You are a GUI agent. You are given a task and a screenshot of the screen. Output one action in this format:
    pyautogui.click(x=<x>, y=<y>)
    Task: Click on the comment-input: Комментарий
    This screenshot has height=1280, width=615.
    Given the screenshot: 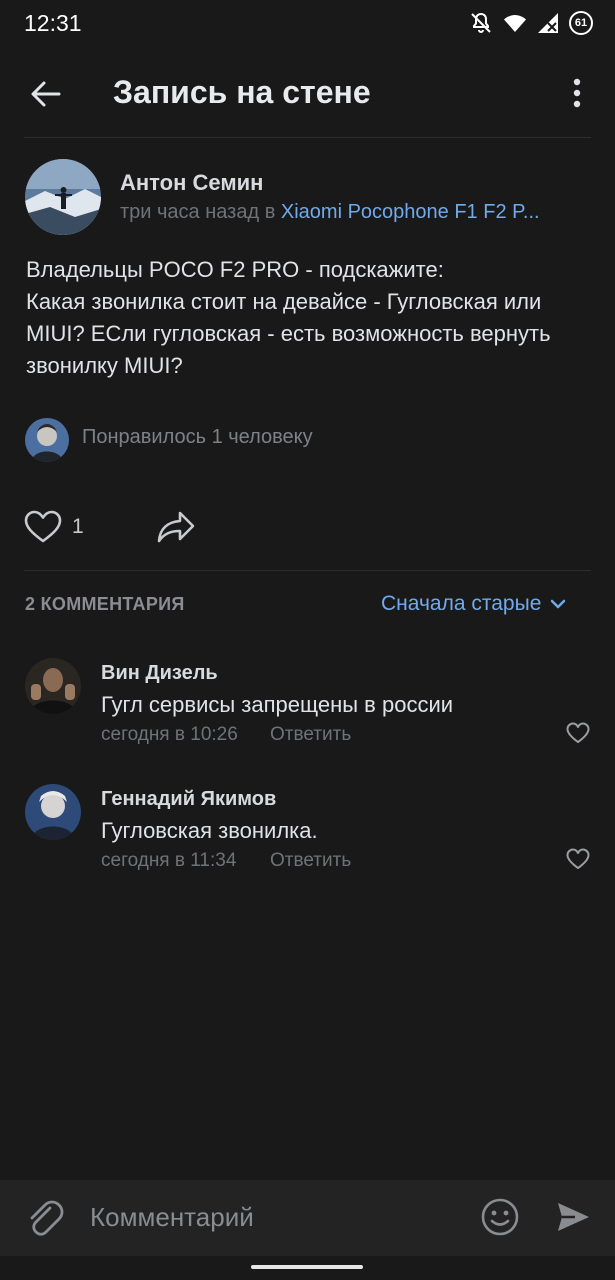 What is the action you would take?
    pyautogui.click(x=172, y=1217)
    